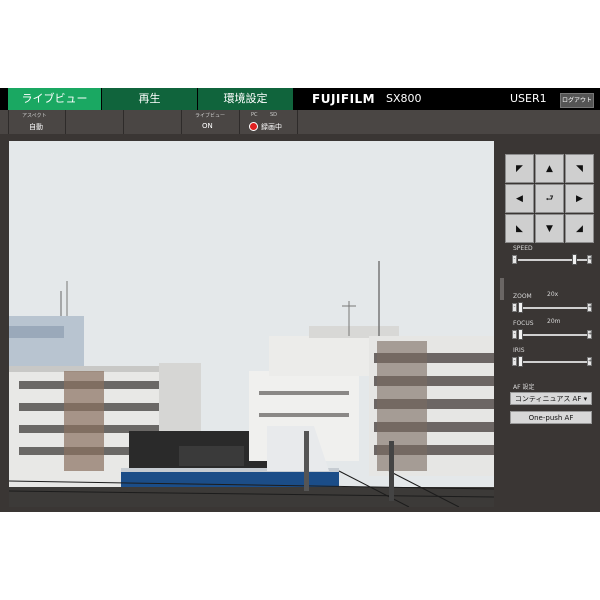 Image resolution: width=600 pixels, height=600 pixels. Describe the element at coordinates (210, 116) in the screenshot. I see `liveview-label: ライブビュー` at that location.